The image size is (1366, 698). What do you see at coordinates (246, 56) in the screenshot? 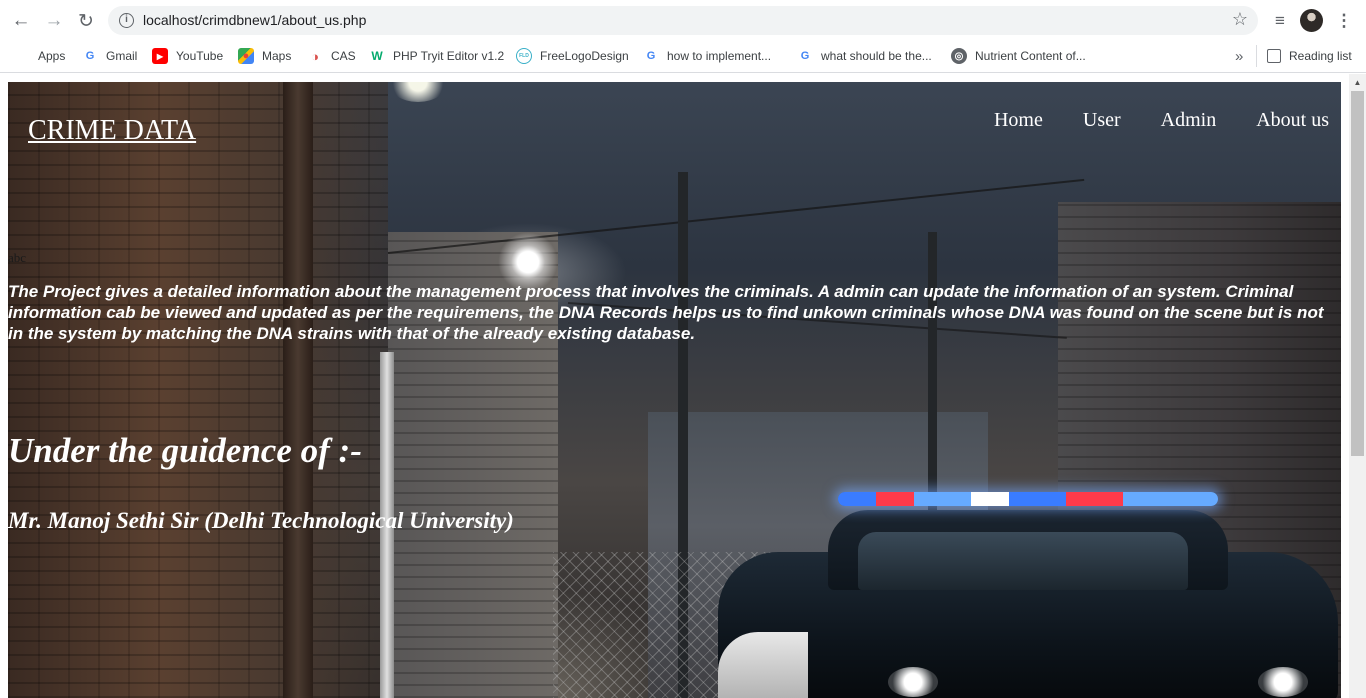
I see `maps-icon: ●` at bounding box center [246, 56].